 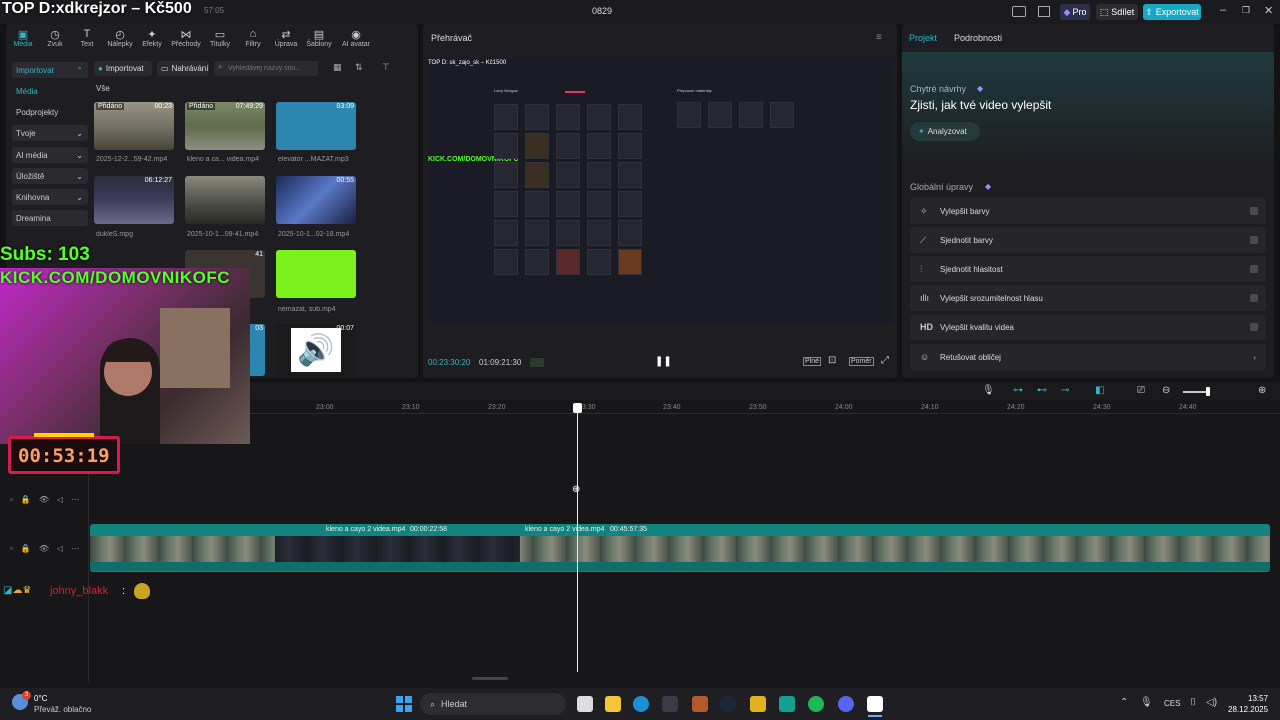 I want to click on media-item: 06:12:27, so click(x=134, y=200).